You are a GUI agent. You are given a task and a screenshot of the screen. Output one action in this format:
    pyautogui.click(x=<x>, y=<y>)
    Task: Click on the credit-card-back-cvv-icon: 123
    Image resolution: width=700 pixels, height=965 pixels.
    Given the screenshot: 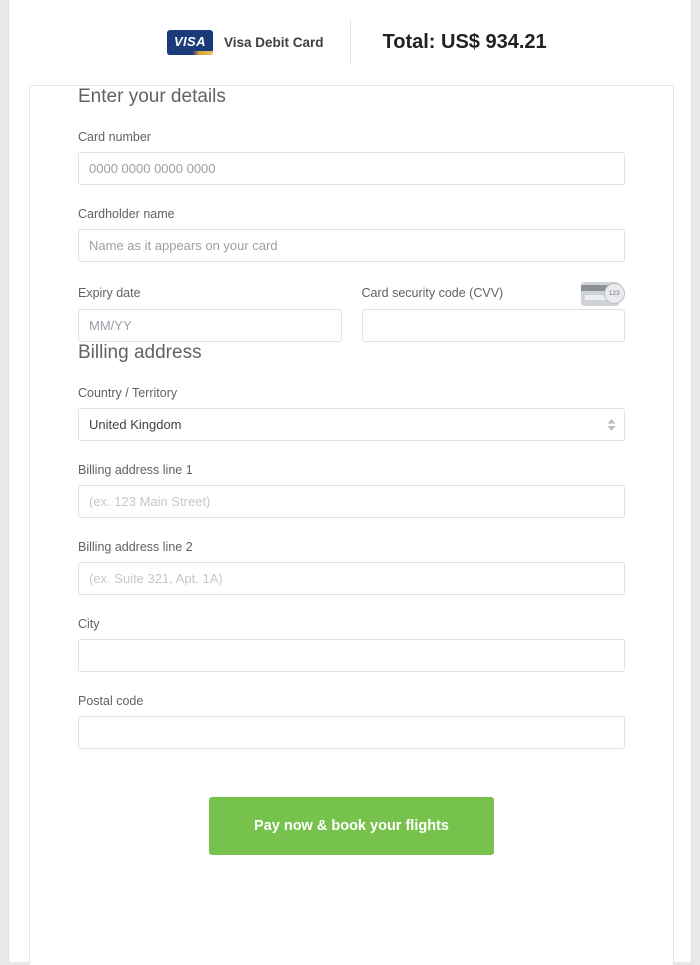 What is the action you would take?
    pyautogui.click(x=603, y=292)
    